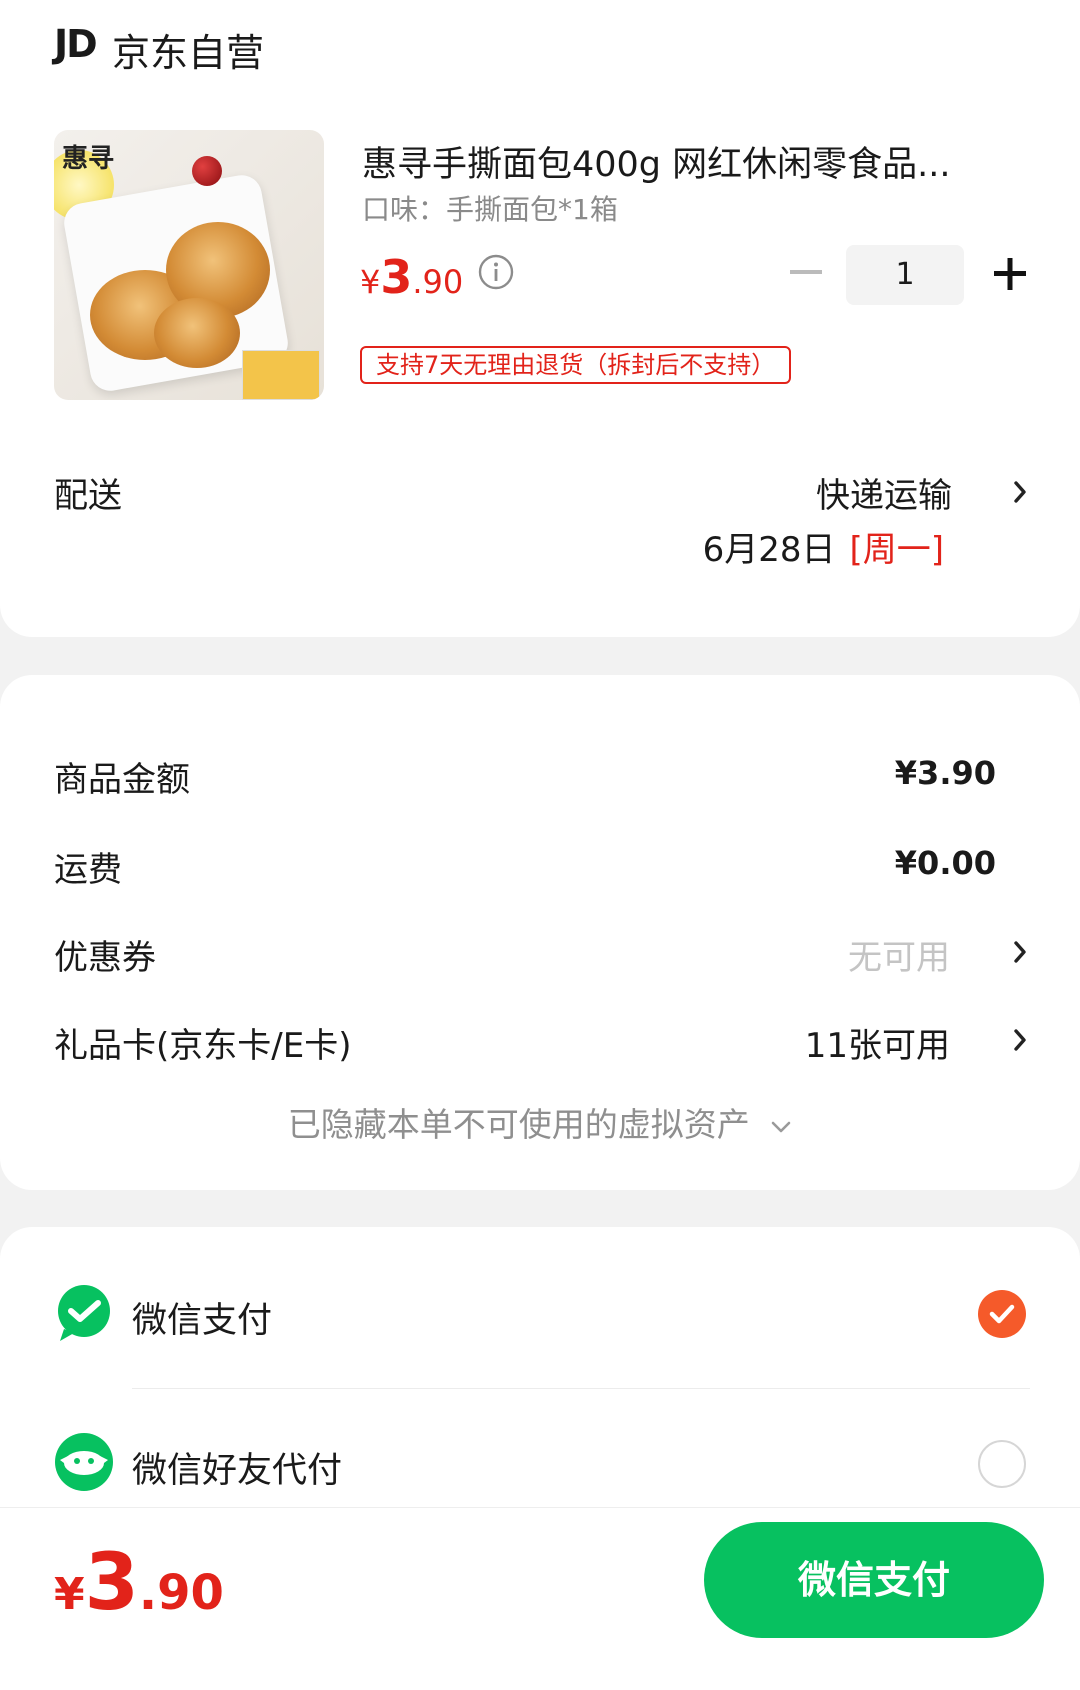 The image size is (1080, 1690). I want to click on delivery-label: 配送, so click(88, 496).